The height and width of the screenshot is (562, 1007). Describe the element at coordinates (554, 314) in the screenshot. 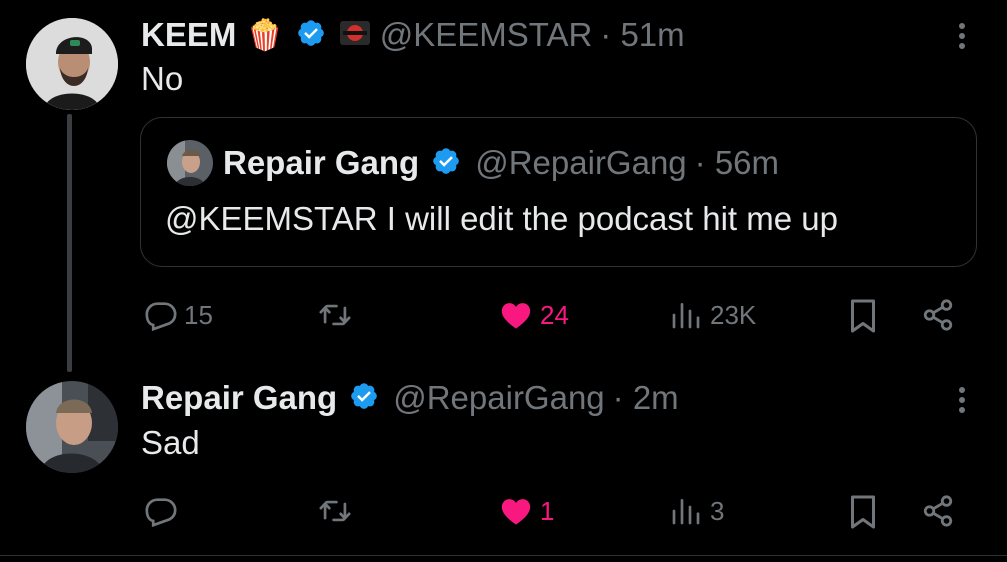

I see `like-count: 24` at that location.